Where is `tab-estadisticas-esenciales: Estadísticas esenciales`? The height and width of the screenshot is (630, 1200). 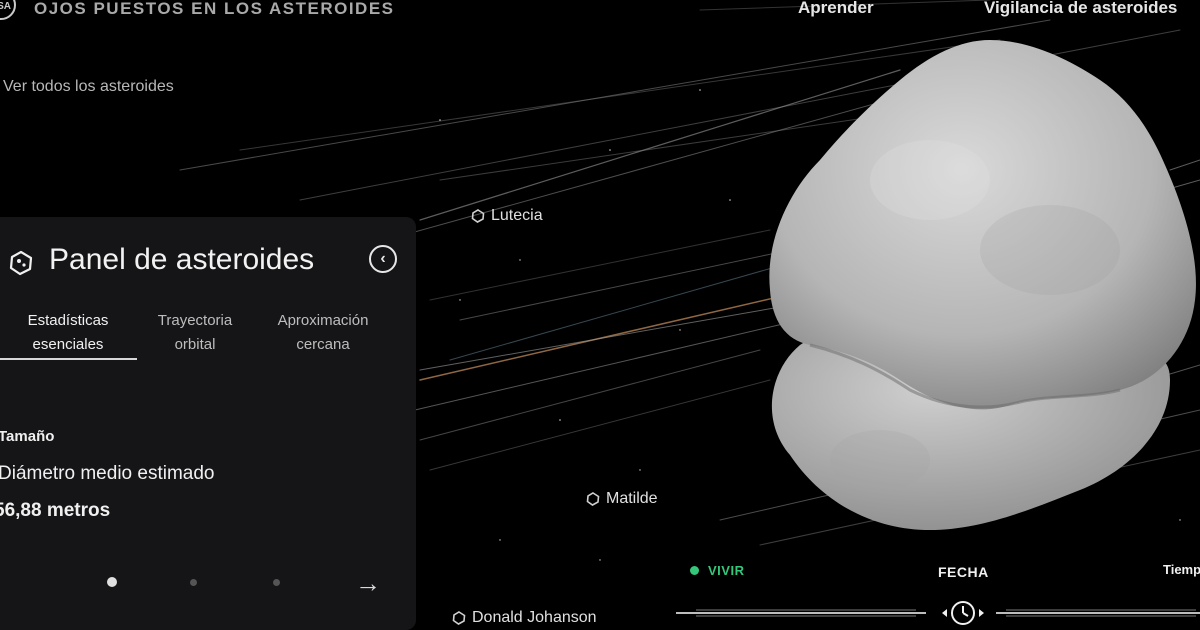
tab-estadisticas-esenciales: Estadísticas esenciales is located at coordinates (68, 333).